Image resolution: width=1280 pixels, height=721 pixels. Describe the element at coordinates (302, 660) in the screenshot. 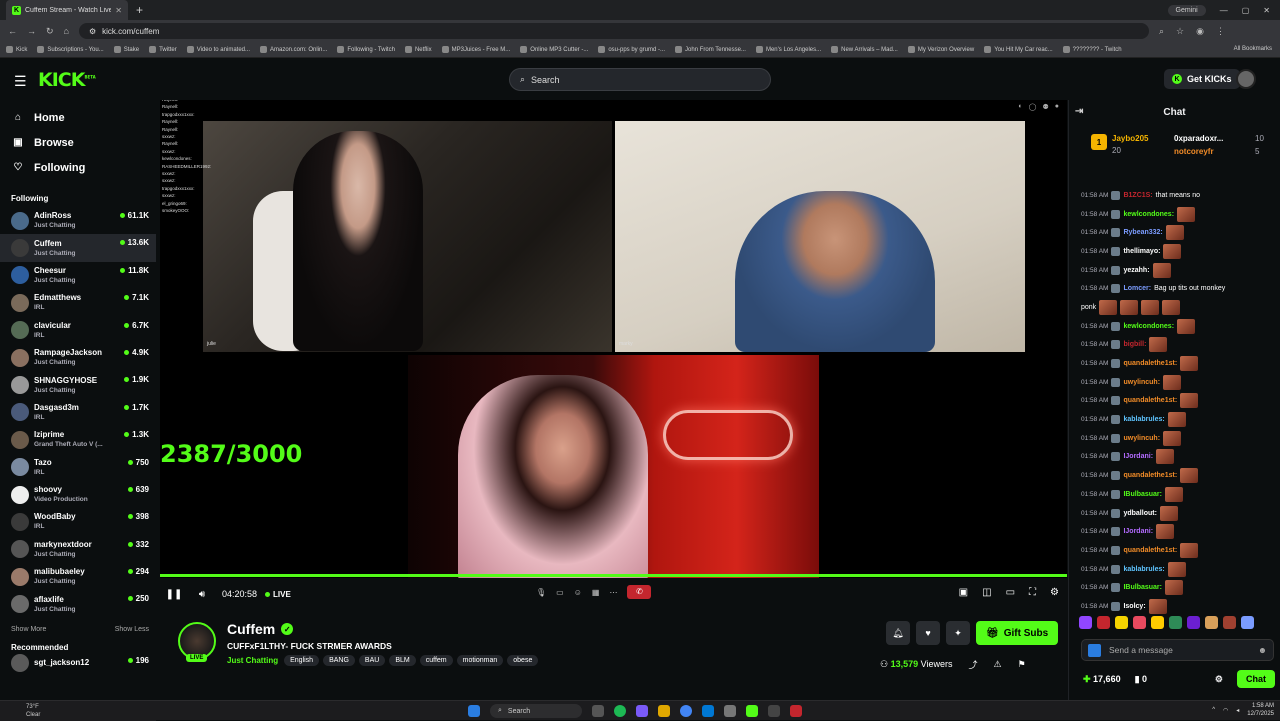

I see `tag-pill: English` at that location.